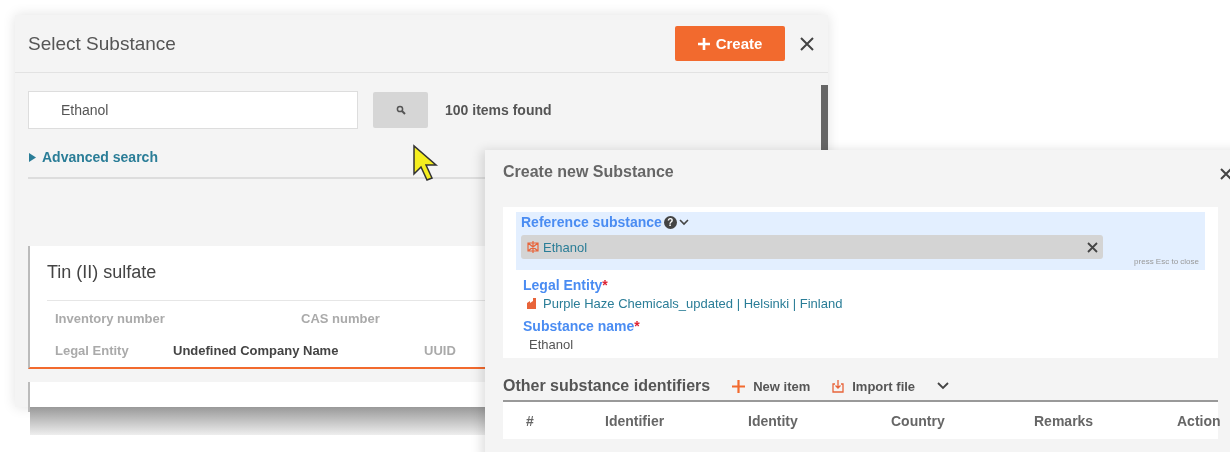 This screenshot has width=1230, height=452. Describe the element at coordinates (874, 386) in the screenshot. I see `import-file-button: Import file` at that location.